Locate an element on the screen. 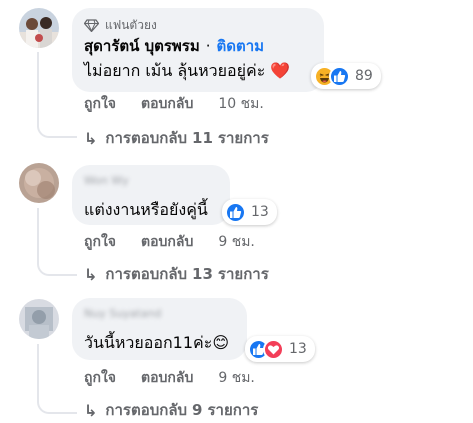 The image size is (473, 423). comment-actions: ถูกใจ ตอบกลับ 10 ชม. is located at coordinates (174, 104).